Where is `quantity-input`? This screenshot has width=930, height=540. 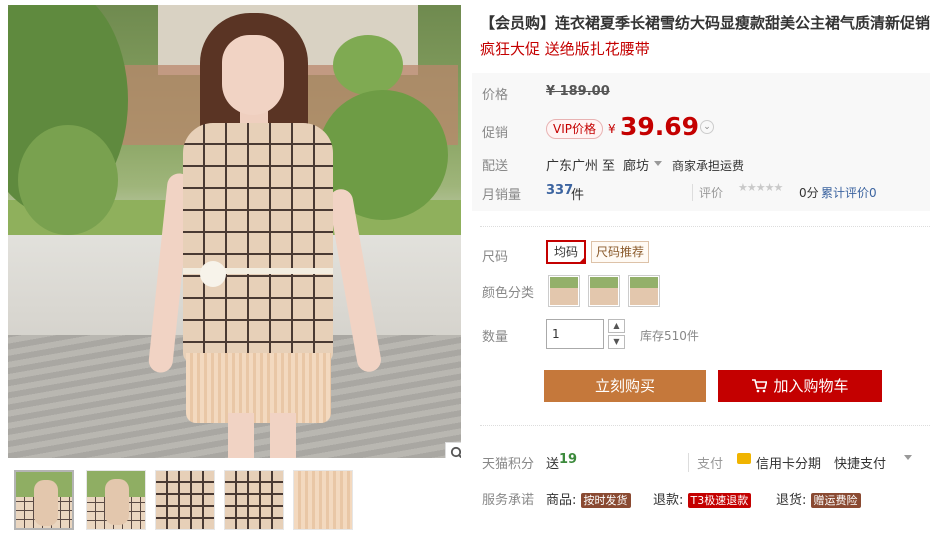 quantity-input is located at coordinates (575, 334).